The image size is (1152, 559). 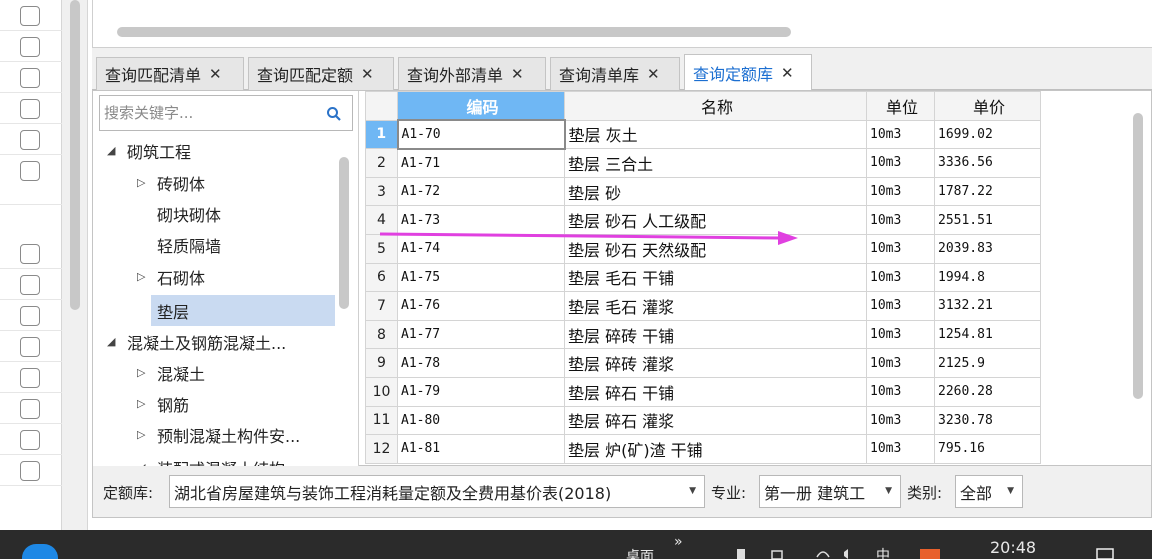 What do you see at coordinates (715, 306) in the screenshot?
I see `cell-name: 垫层 毛石 灌浆` at bounding box center [715, 306].